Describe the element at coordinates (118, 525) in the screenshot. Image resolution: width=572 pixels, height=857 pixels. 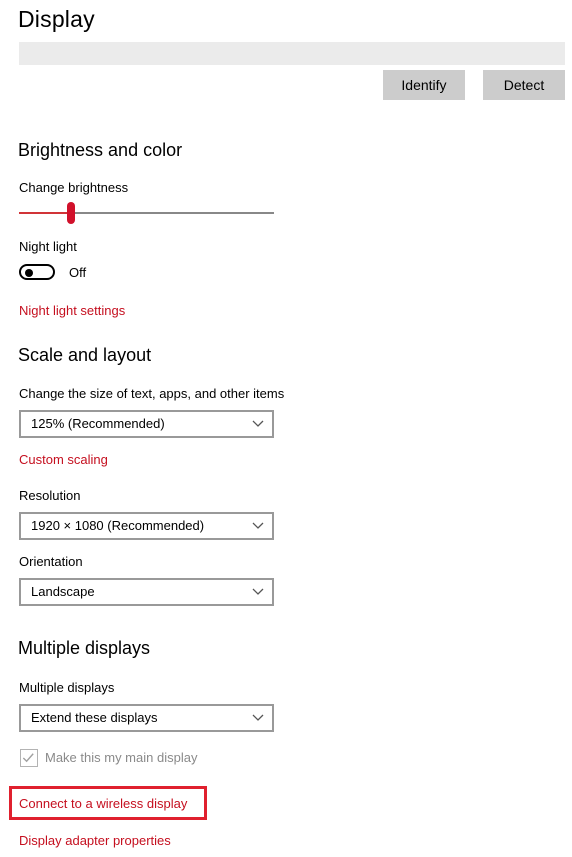
I see `resolution-dropdown-value: 1920 × 1080 (Recommended)` at that location.